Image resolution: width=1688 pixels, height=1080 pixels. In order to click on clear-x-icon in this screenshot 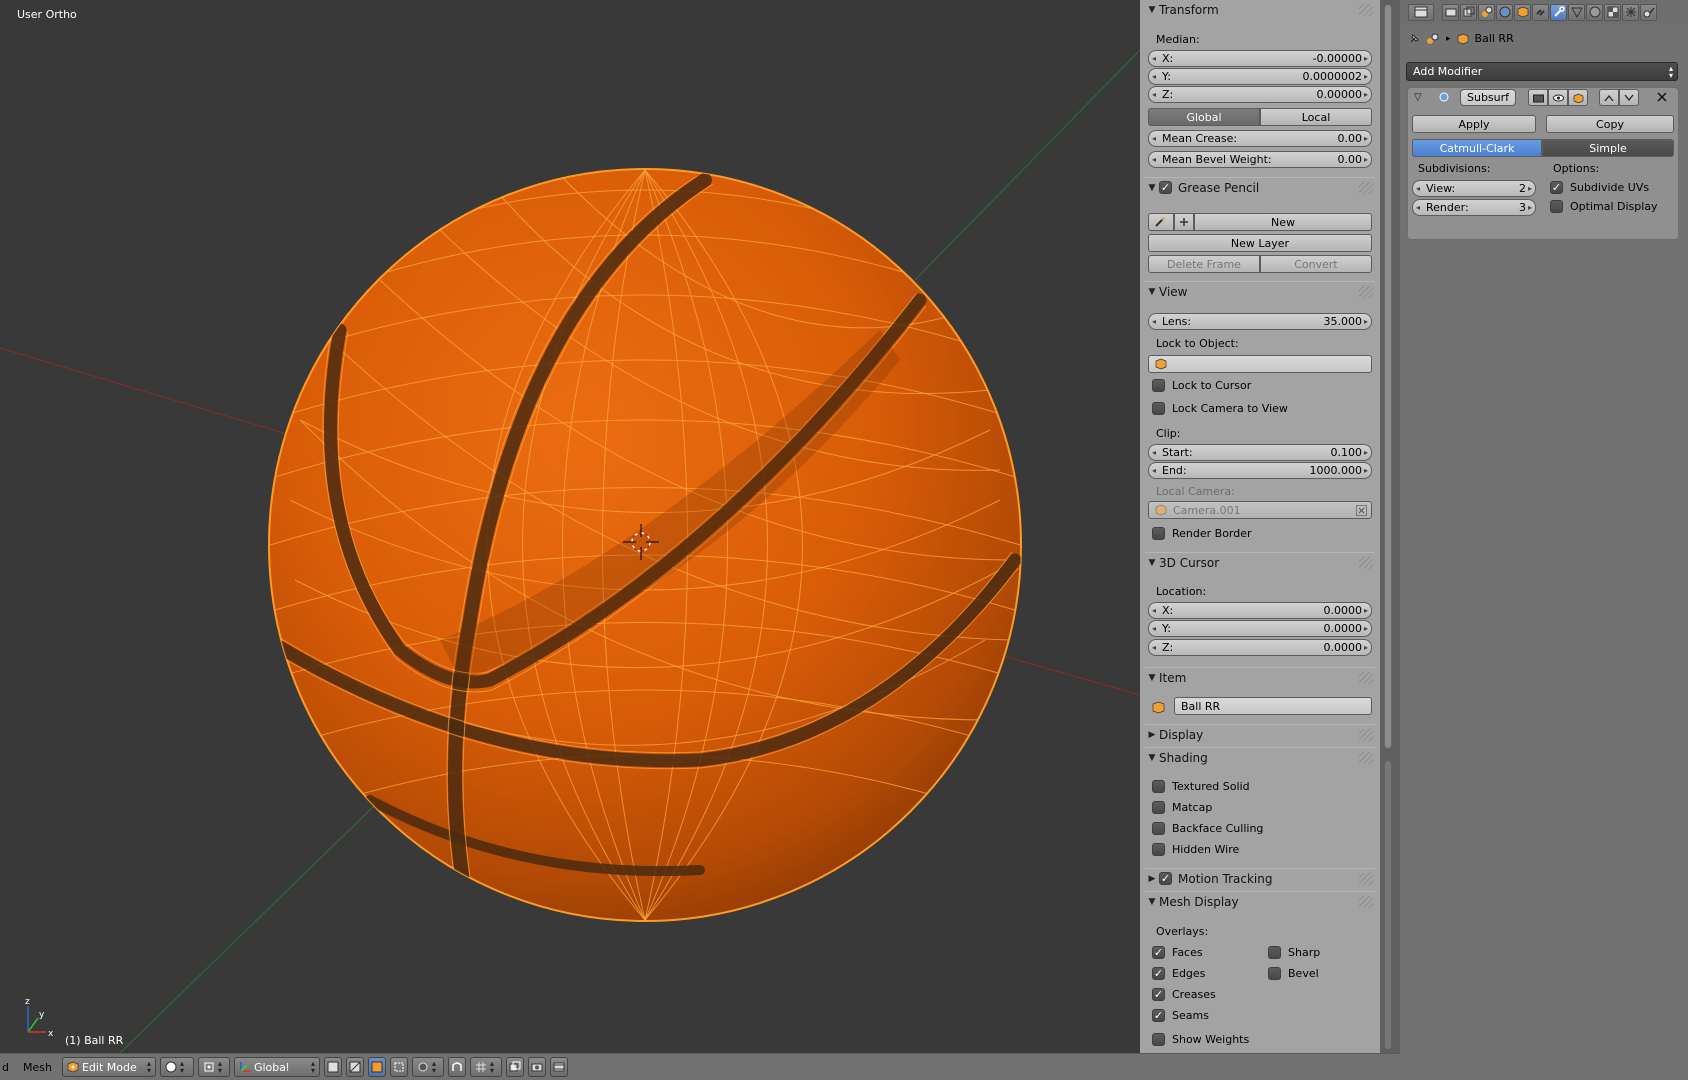, I will do `click(1361, 510)`.